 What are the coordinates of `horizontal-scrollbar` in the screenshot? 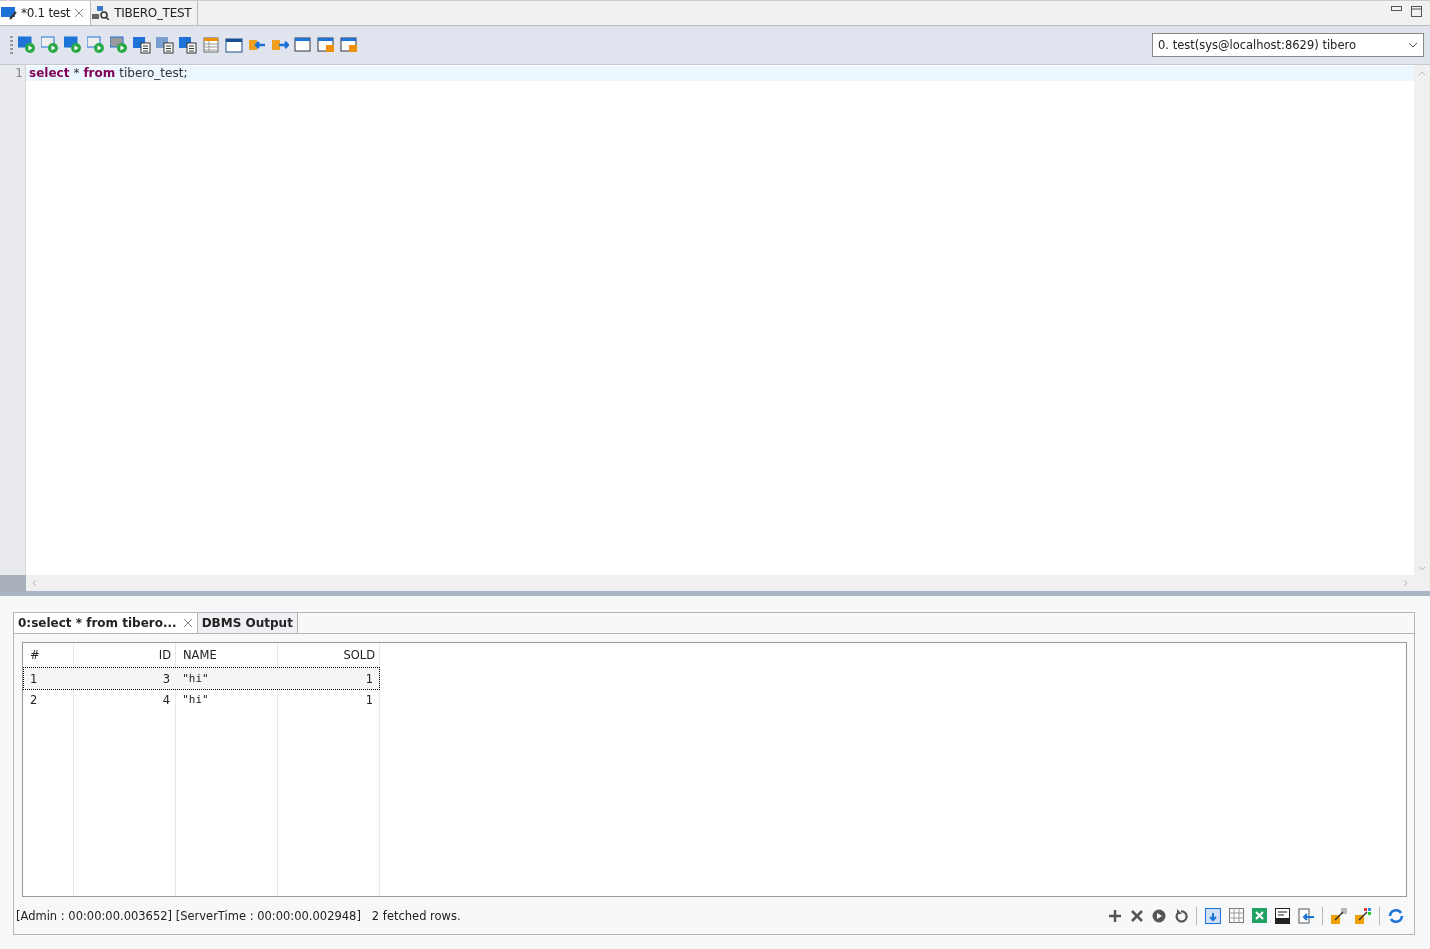 It's located at (728, 583).